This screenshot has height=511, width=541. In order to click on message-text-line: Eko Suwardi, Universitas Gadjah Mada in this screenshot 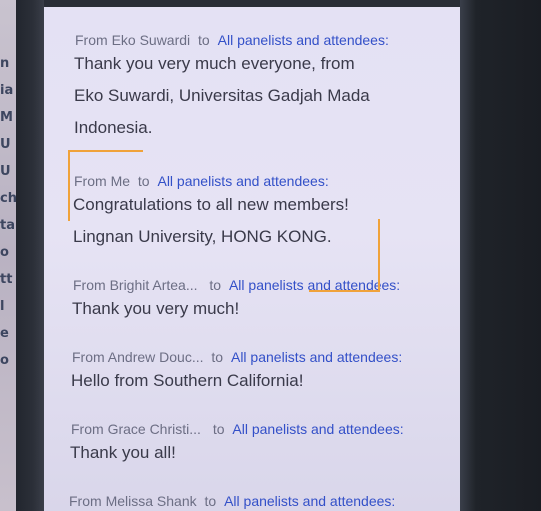, I will do `click(222, 95)`.